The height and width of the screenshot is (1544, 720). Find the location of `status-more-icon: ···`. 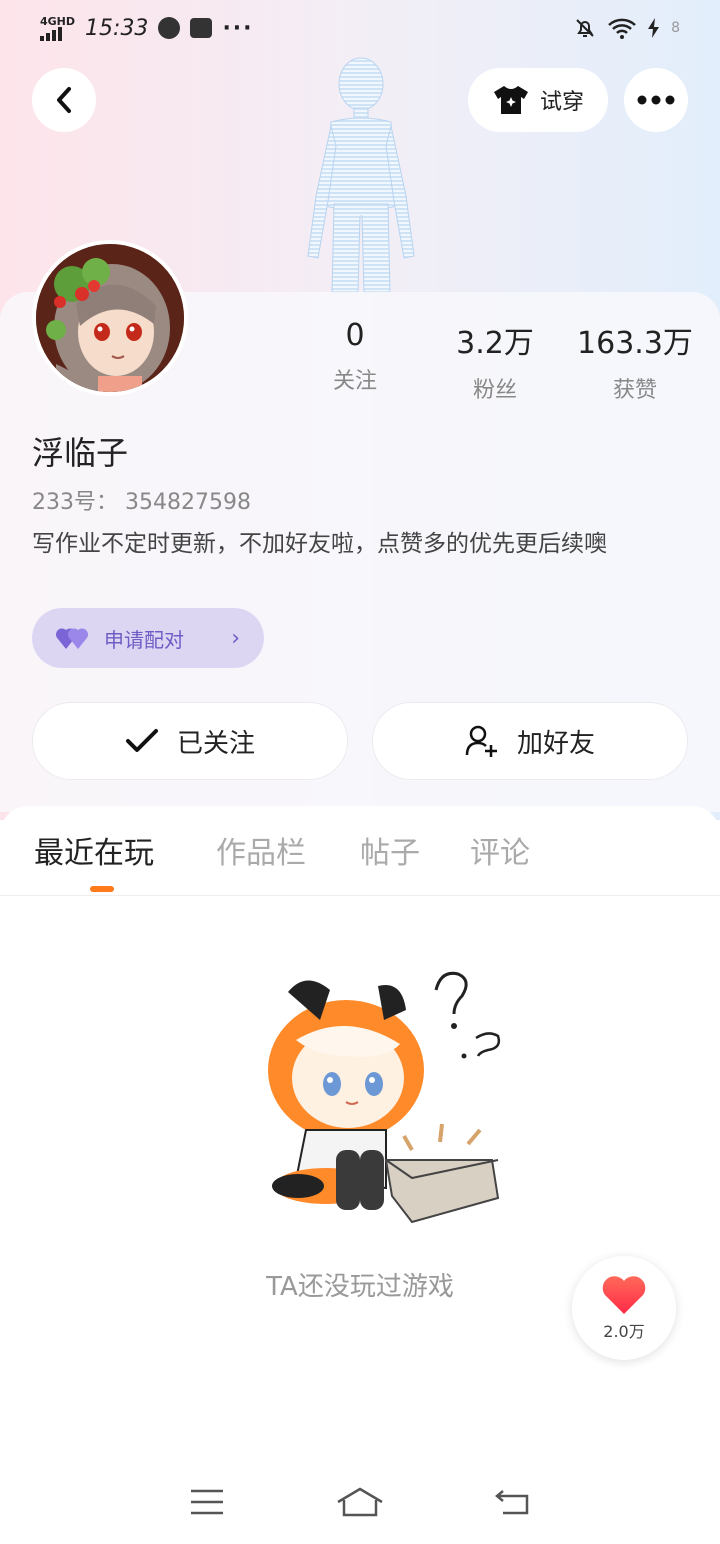

status-more-icon: ··· is located at coordinates (238, 28).